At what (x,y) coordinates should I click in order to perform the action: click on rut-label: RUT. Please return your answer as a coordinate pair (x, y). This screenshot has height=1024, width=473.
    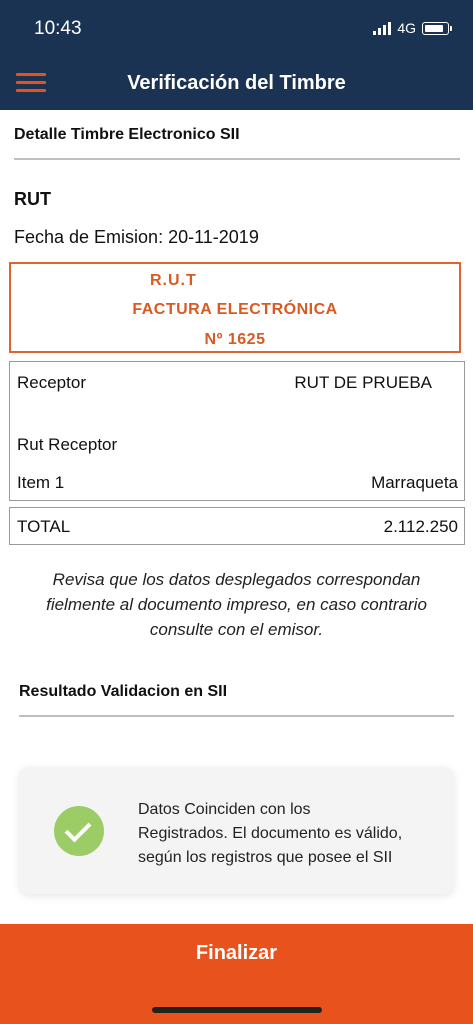
    Looking at the image, I should click on (32, 199).